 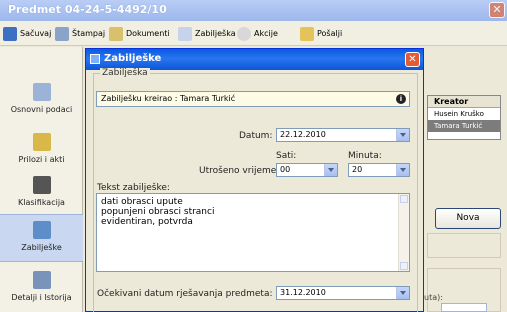 I want to click on print-label: Štampaj, so click(x=89, y=33).